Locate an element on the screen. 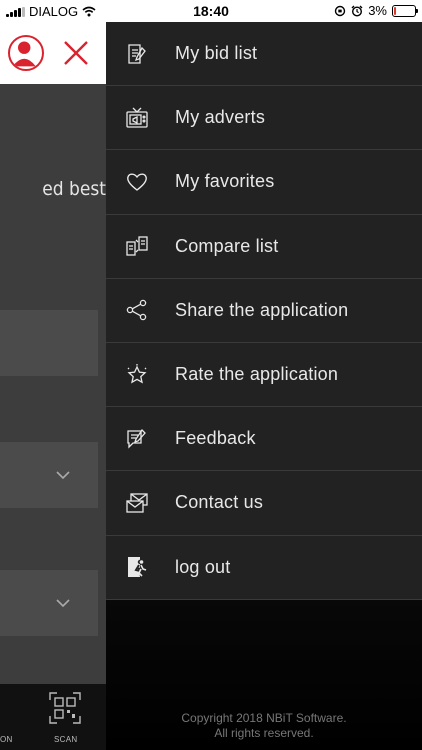  menu-item-share-the-application: Share the application is located at coordinates (264, 310).